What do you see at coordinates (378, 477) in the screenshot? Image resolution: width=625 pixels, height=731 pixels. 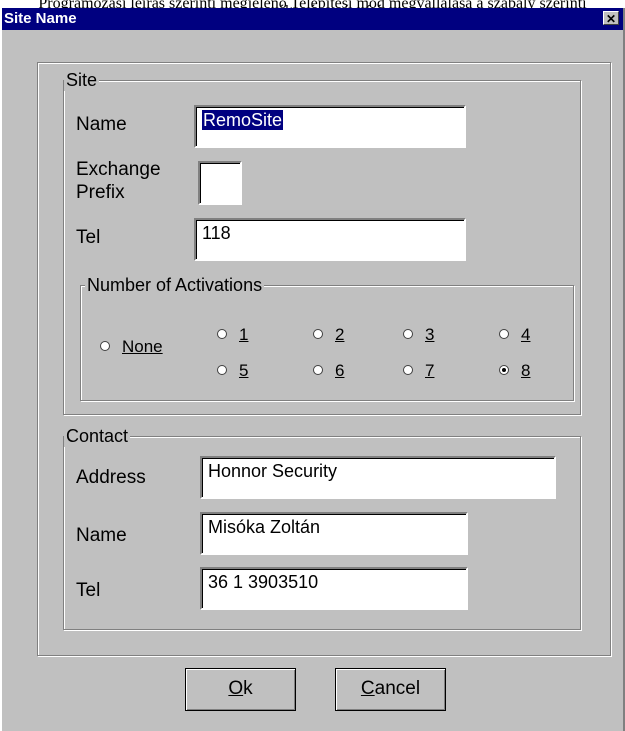 I see `contact-address-field: Honnor Security` at bounding box center [378, 477].